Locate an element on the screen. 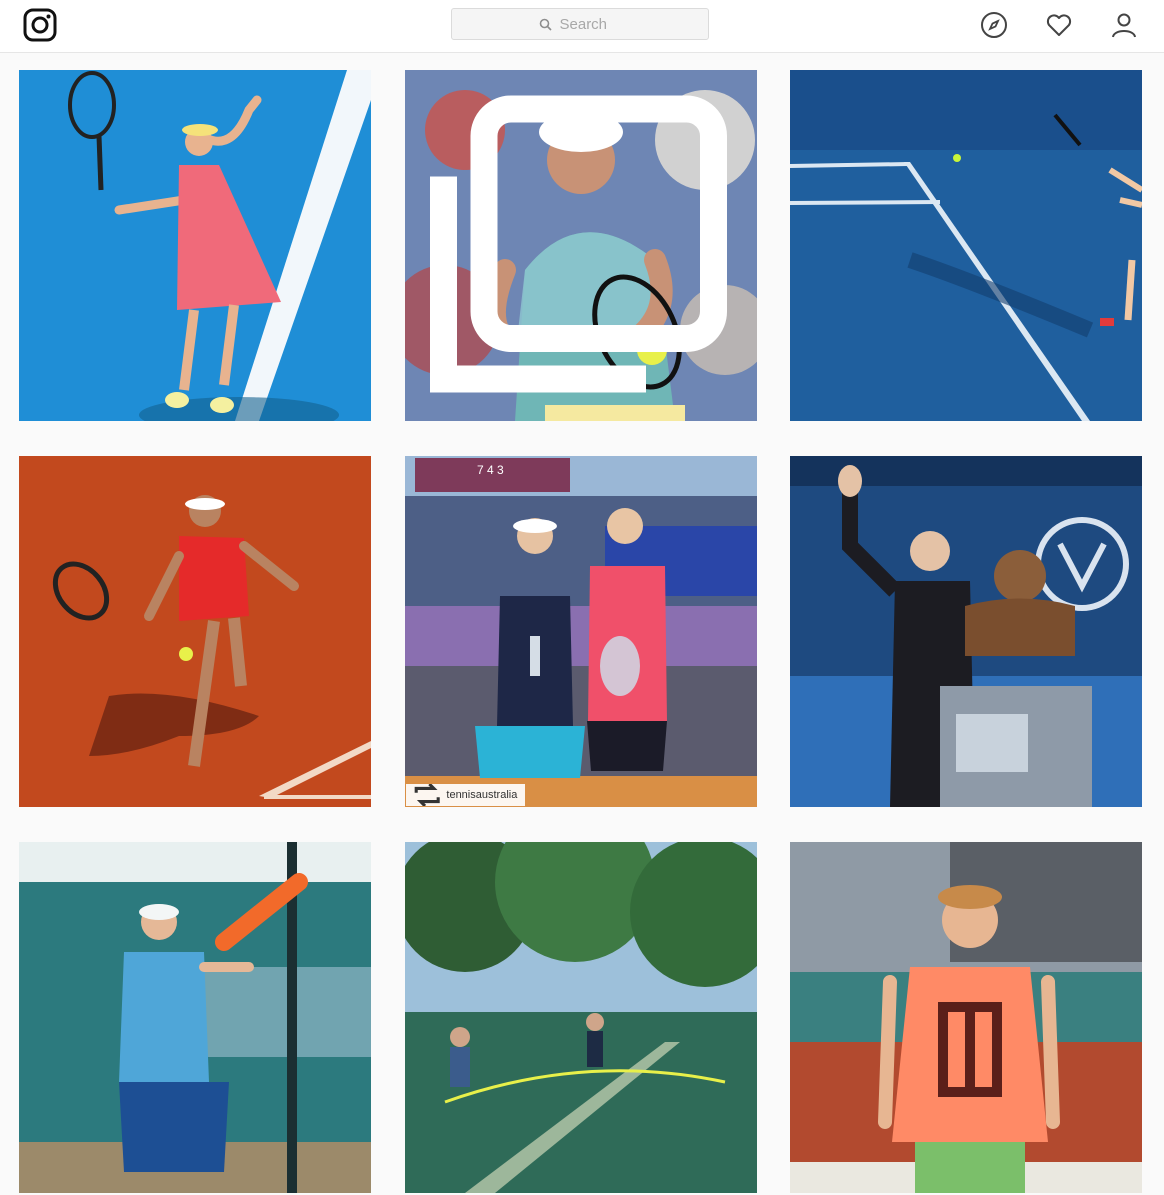 This screenshot has height=1195, width=1164. top-bar is located at coordinates (582, 26).